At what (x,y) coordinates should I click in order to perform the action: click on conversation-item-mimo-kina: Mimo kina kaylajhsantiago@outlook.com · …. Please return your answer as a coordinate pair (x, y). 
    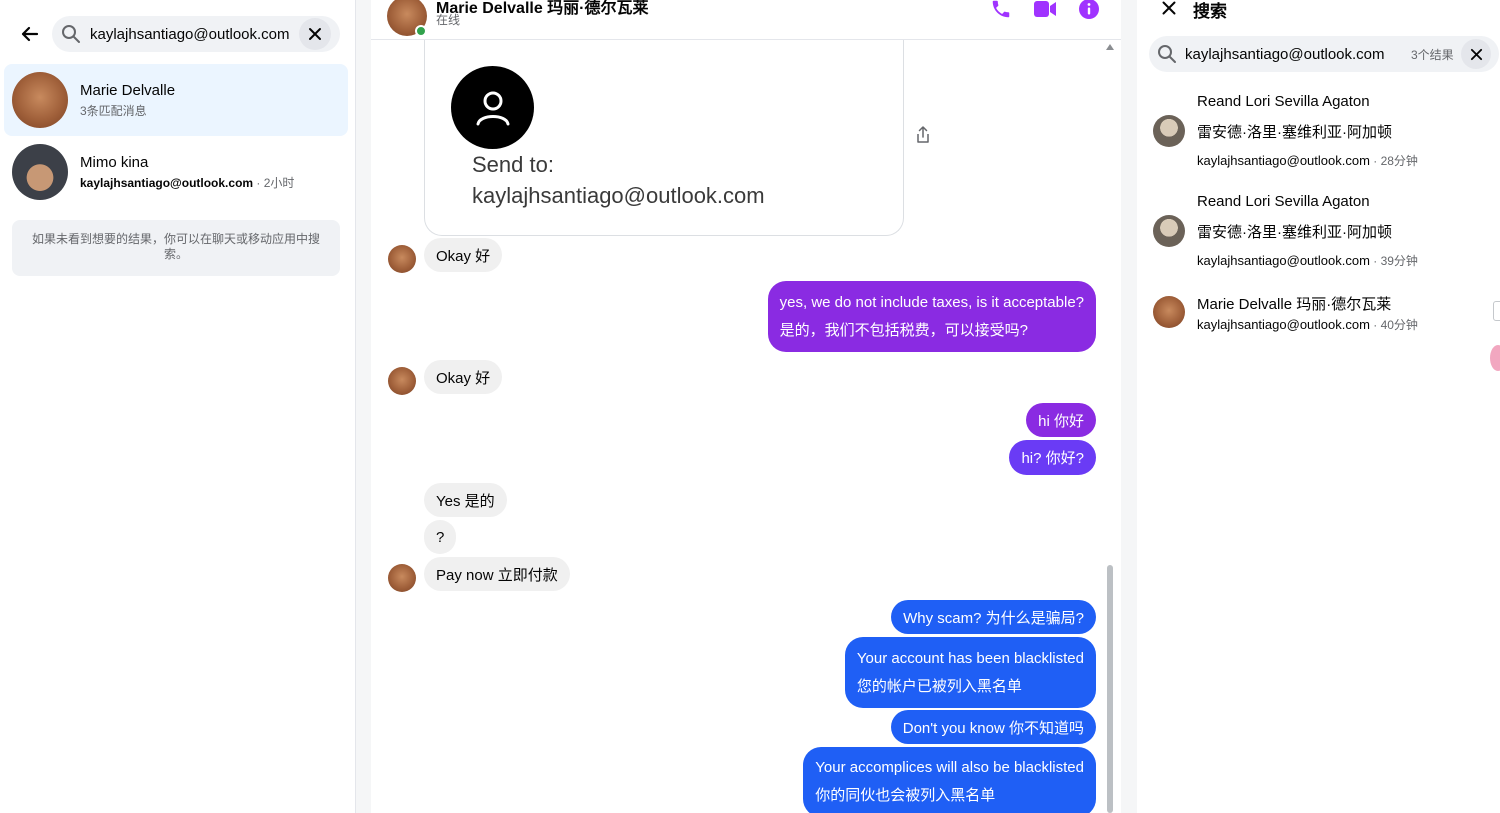
    Looking at the image, I should click on (176, 172).